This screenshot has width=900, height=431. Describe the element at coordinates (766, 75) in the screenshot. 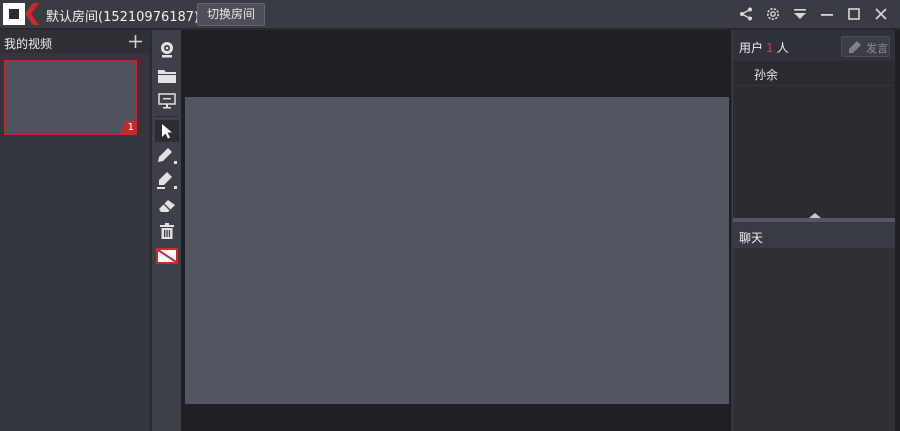

I see `user-name: 孙余` at that location.